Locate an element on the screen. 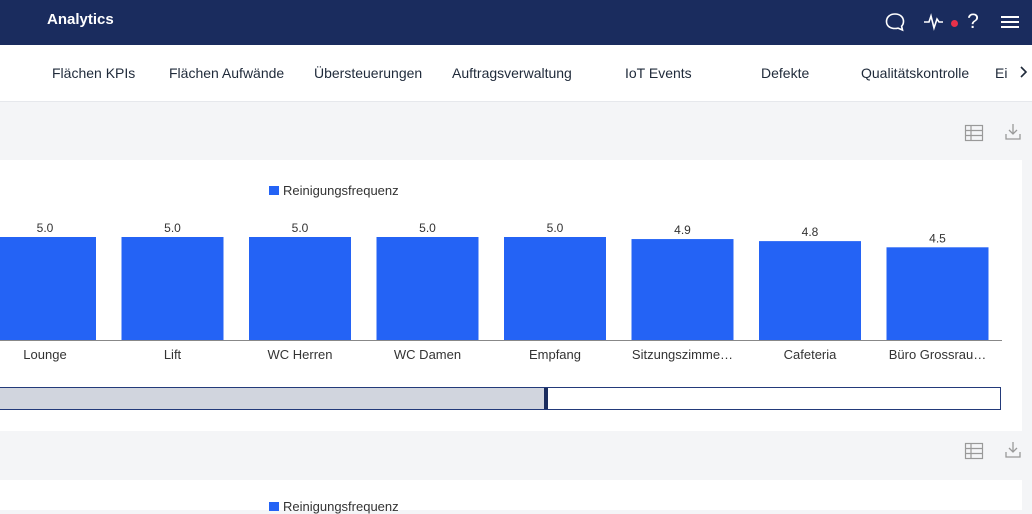 This screenshot has width=1032, height=514. bar-value-label-3: 5.0 is located at coordinates (427, 228).